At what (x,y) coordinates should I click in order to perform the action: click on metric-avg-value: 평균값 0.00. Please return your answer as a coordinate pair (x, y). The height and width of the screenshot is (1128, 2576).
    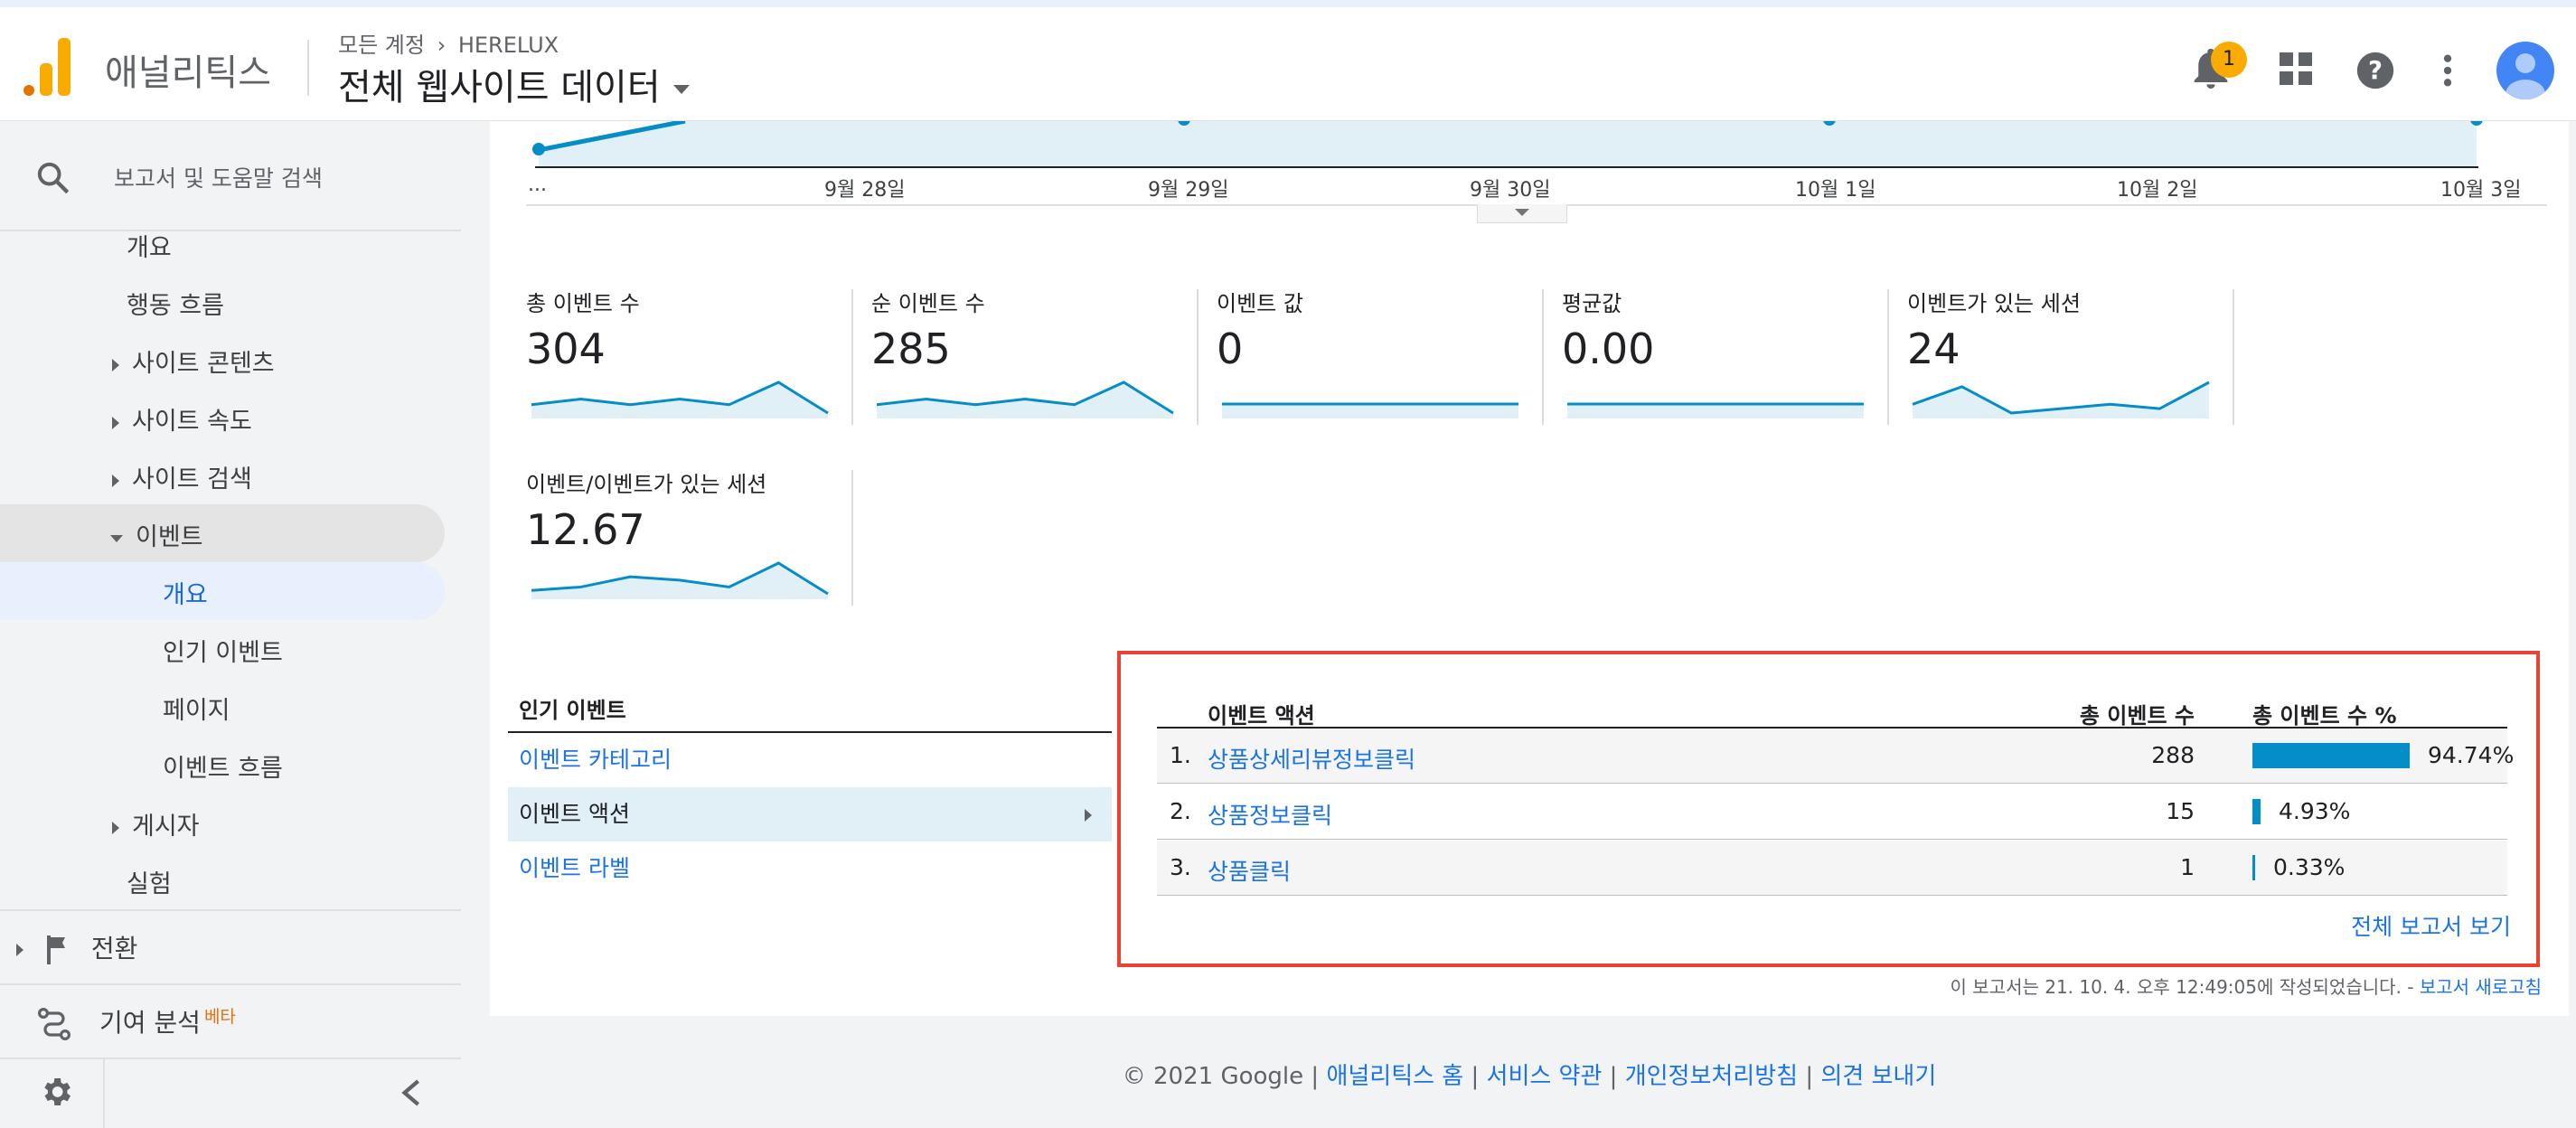
    Looking at the image, I should click on (1716, 354).